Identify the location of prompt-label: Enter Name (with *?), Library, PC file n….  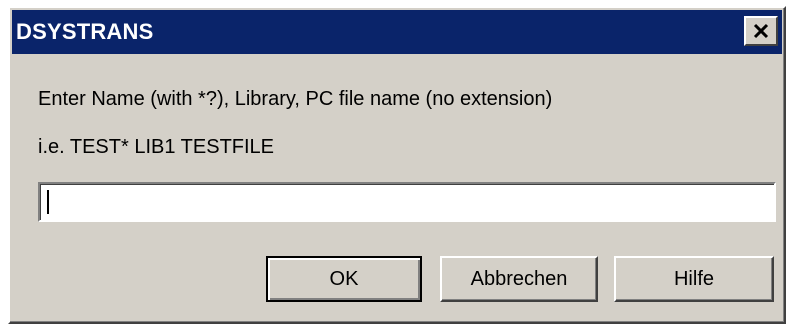
(295, 99).